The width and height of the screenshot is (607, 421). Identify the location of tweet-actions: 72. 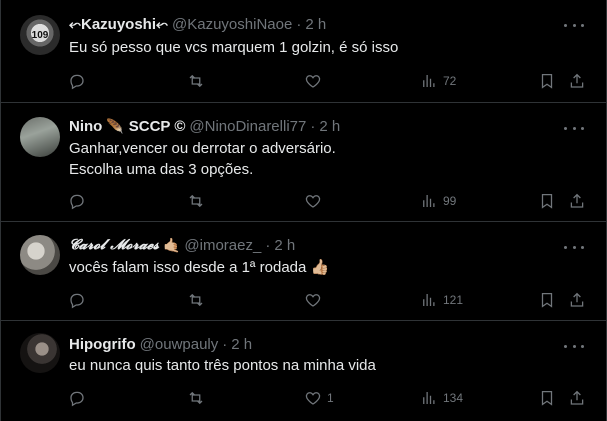
(303, 81).